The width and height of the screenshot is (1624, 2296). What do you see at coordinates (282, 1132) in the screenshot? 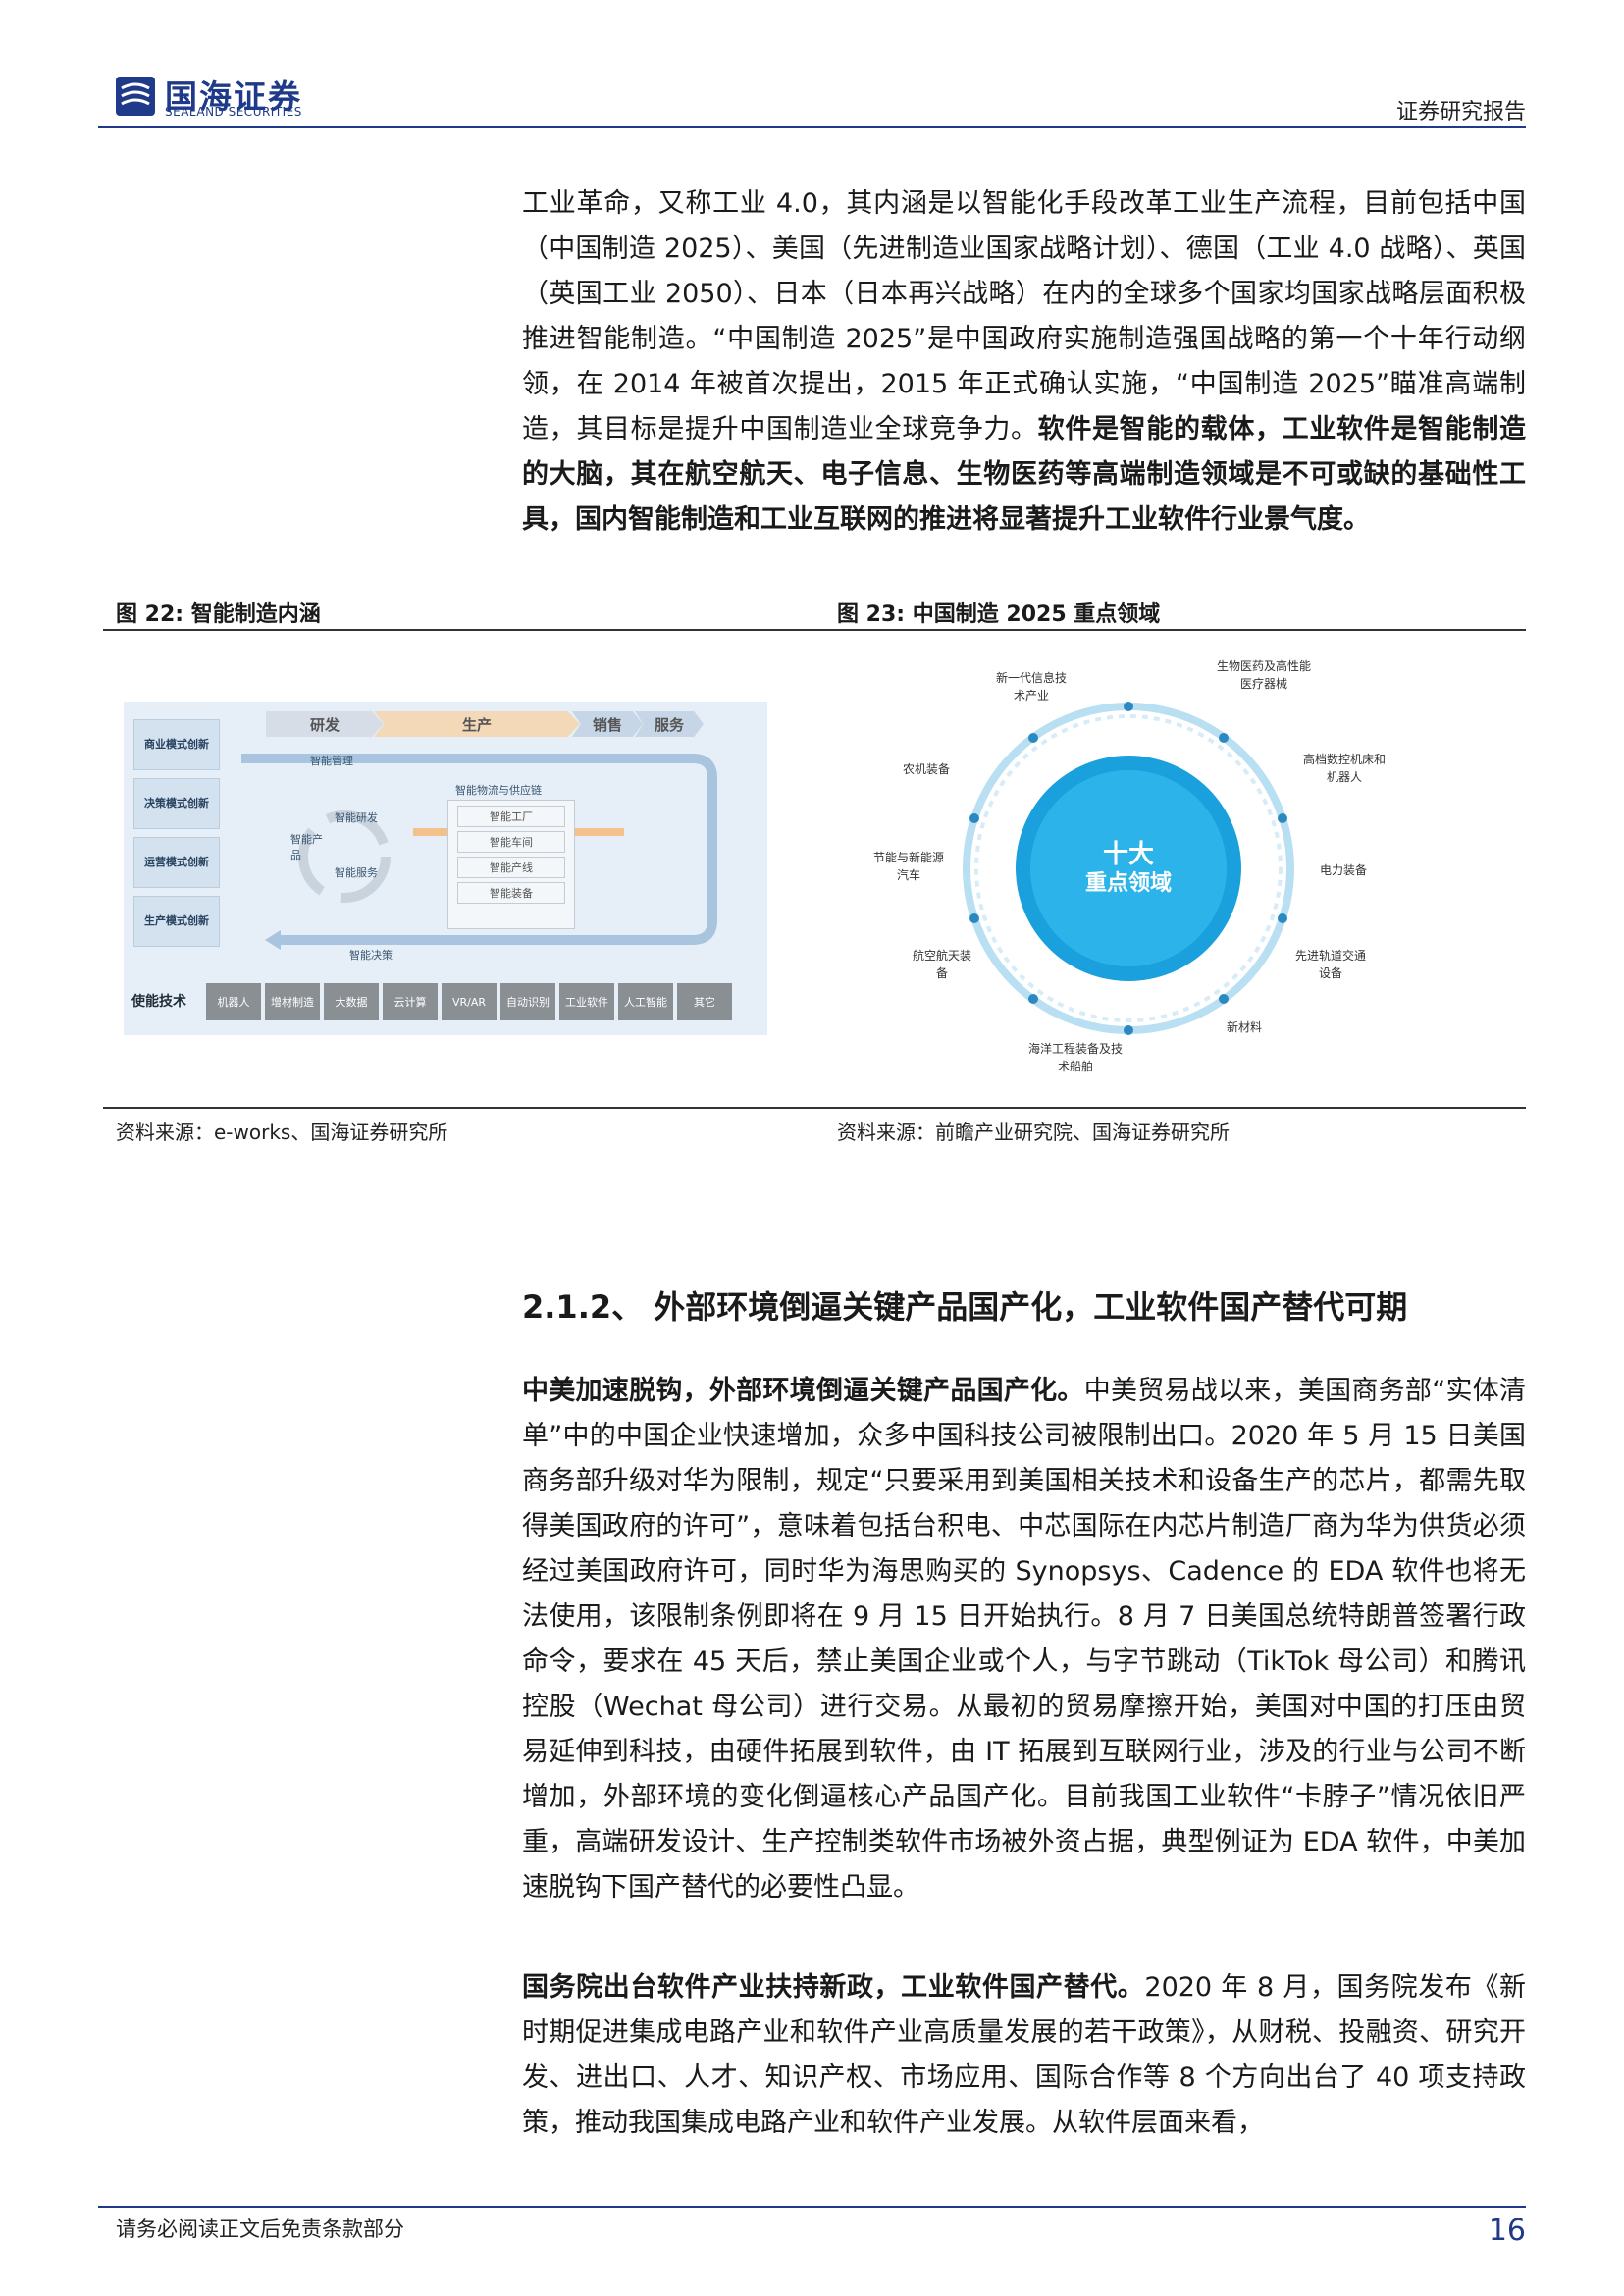
I see `figure22-source: 资料来源：e-works、国海证券研究所` at bounding box center [282, 1132].